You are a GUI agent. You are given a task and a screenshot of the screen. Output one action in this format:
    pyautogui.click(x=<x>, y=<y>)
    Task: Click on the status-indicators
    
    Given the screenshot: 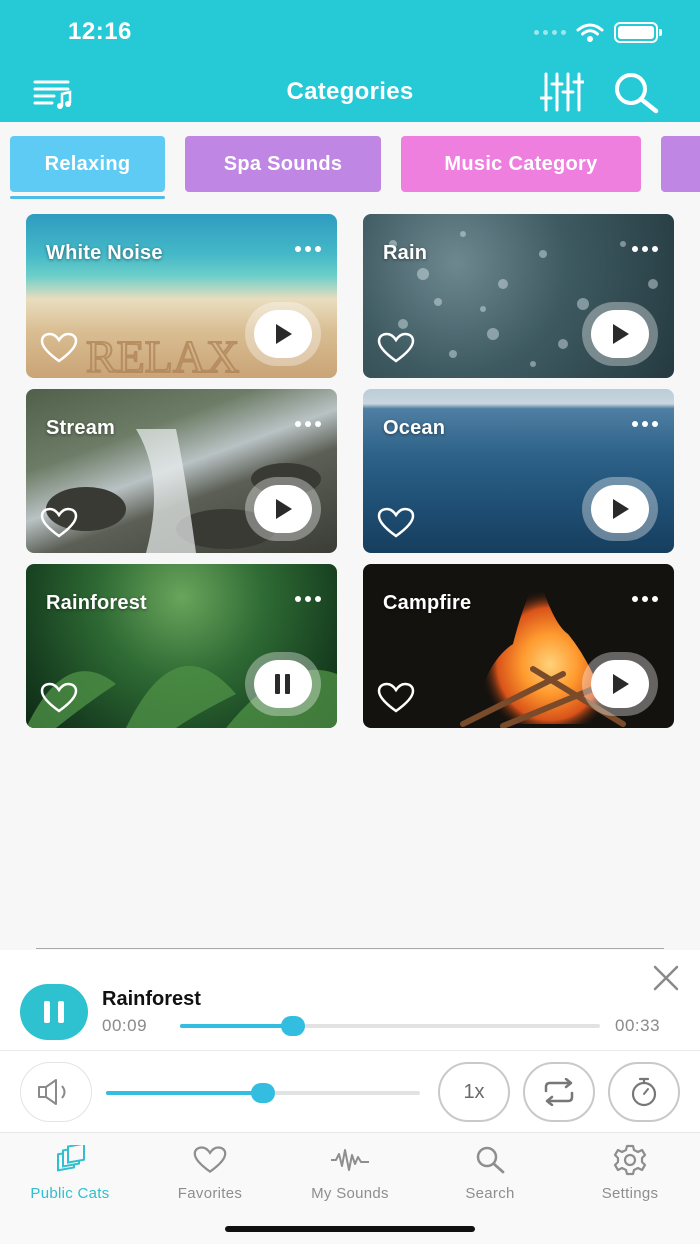 What is the action you would take?
    pyautogui.click(x=598, y=32)
    